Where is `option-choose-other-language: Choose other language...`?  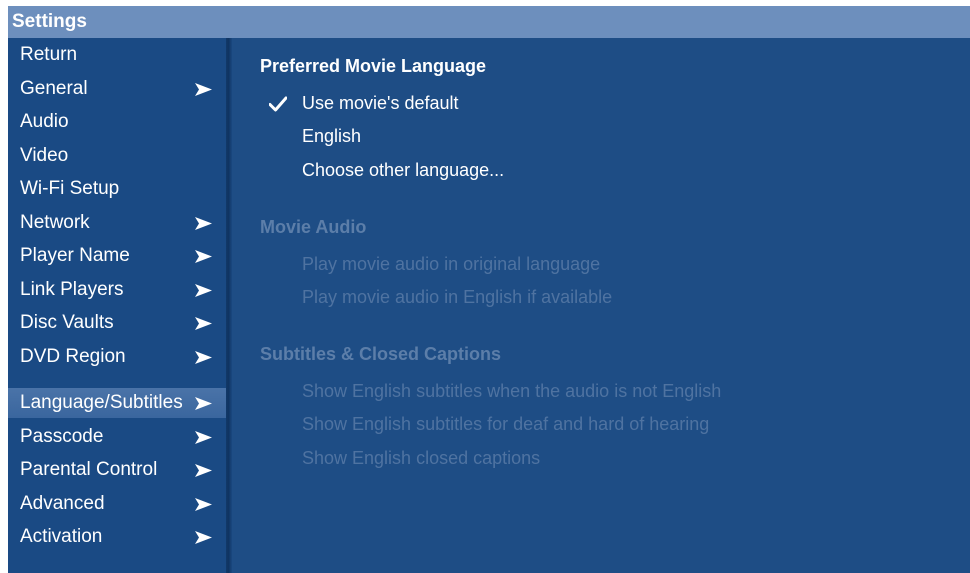 option-choose-other-language: Choose other language... is located at coordinates (403, 170).